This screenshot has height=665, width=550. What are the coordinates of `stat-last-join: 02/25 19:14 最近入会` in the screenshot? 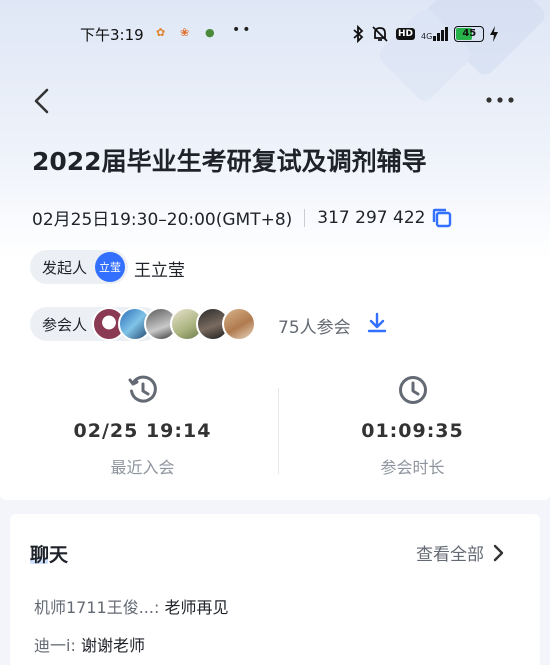 It's located at (142, 424).